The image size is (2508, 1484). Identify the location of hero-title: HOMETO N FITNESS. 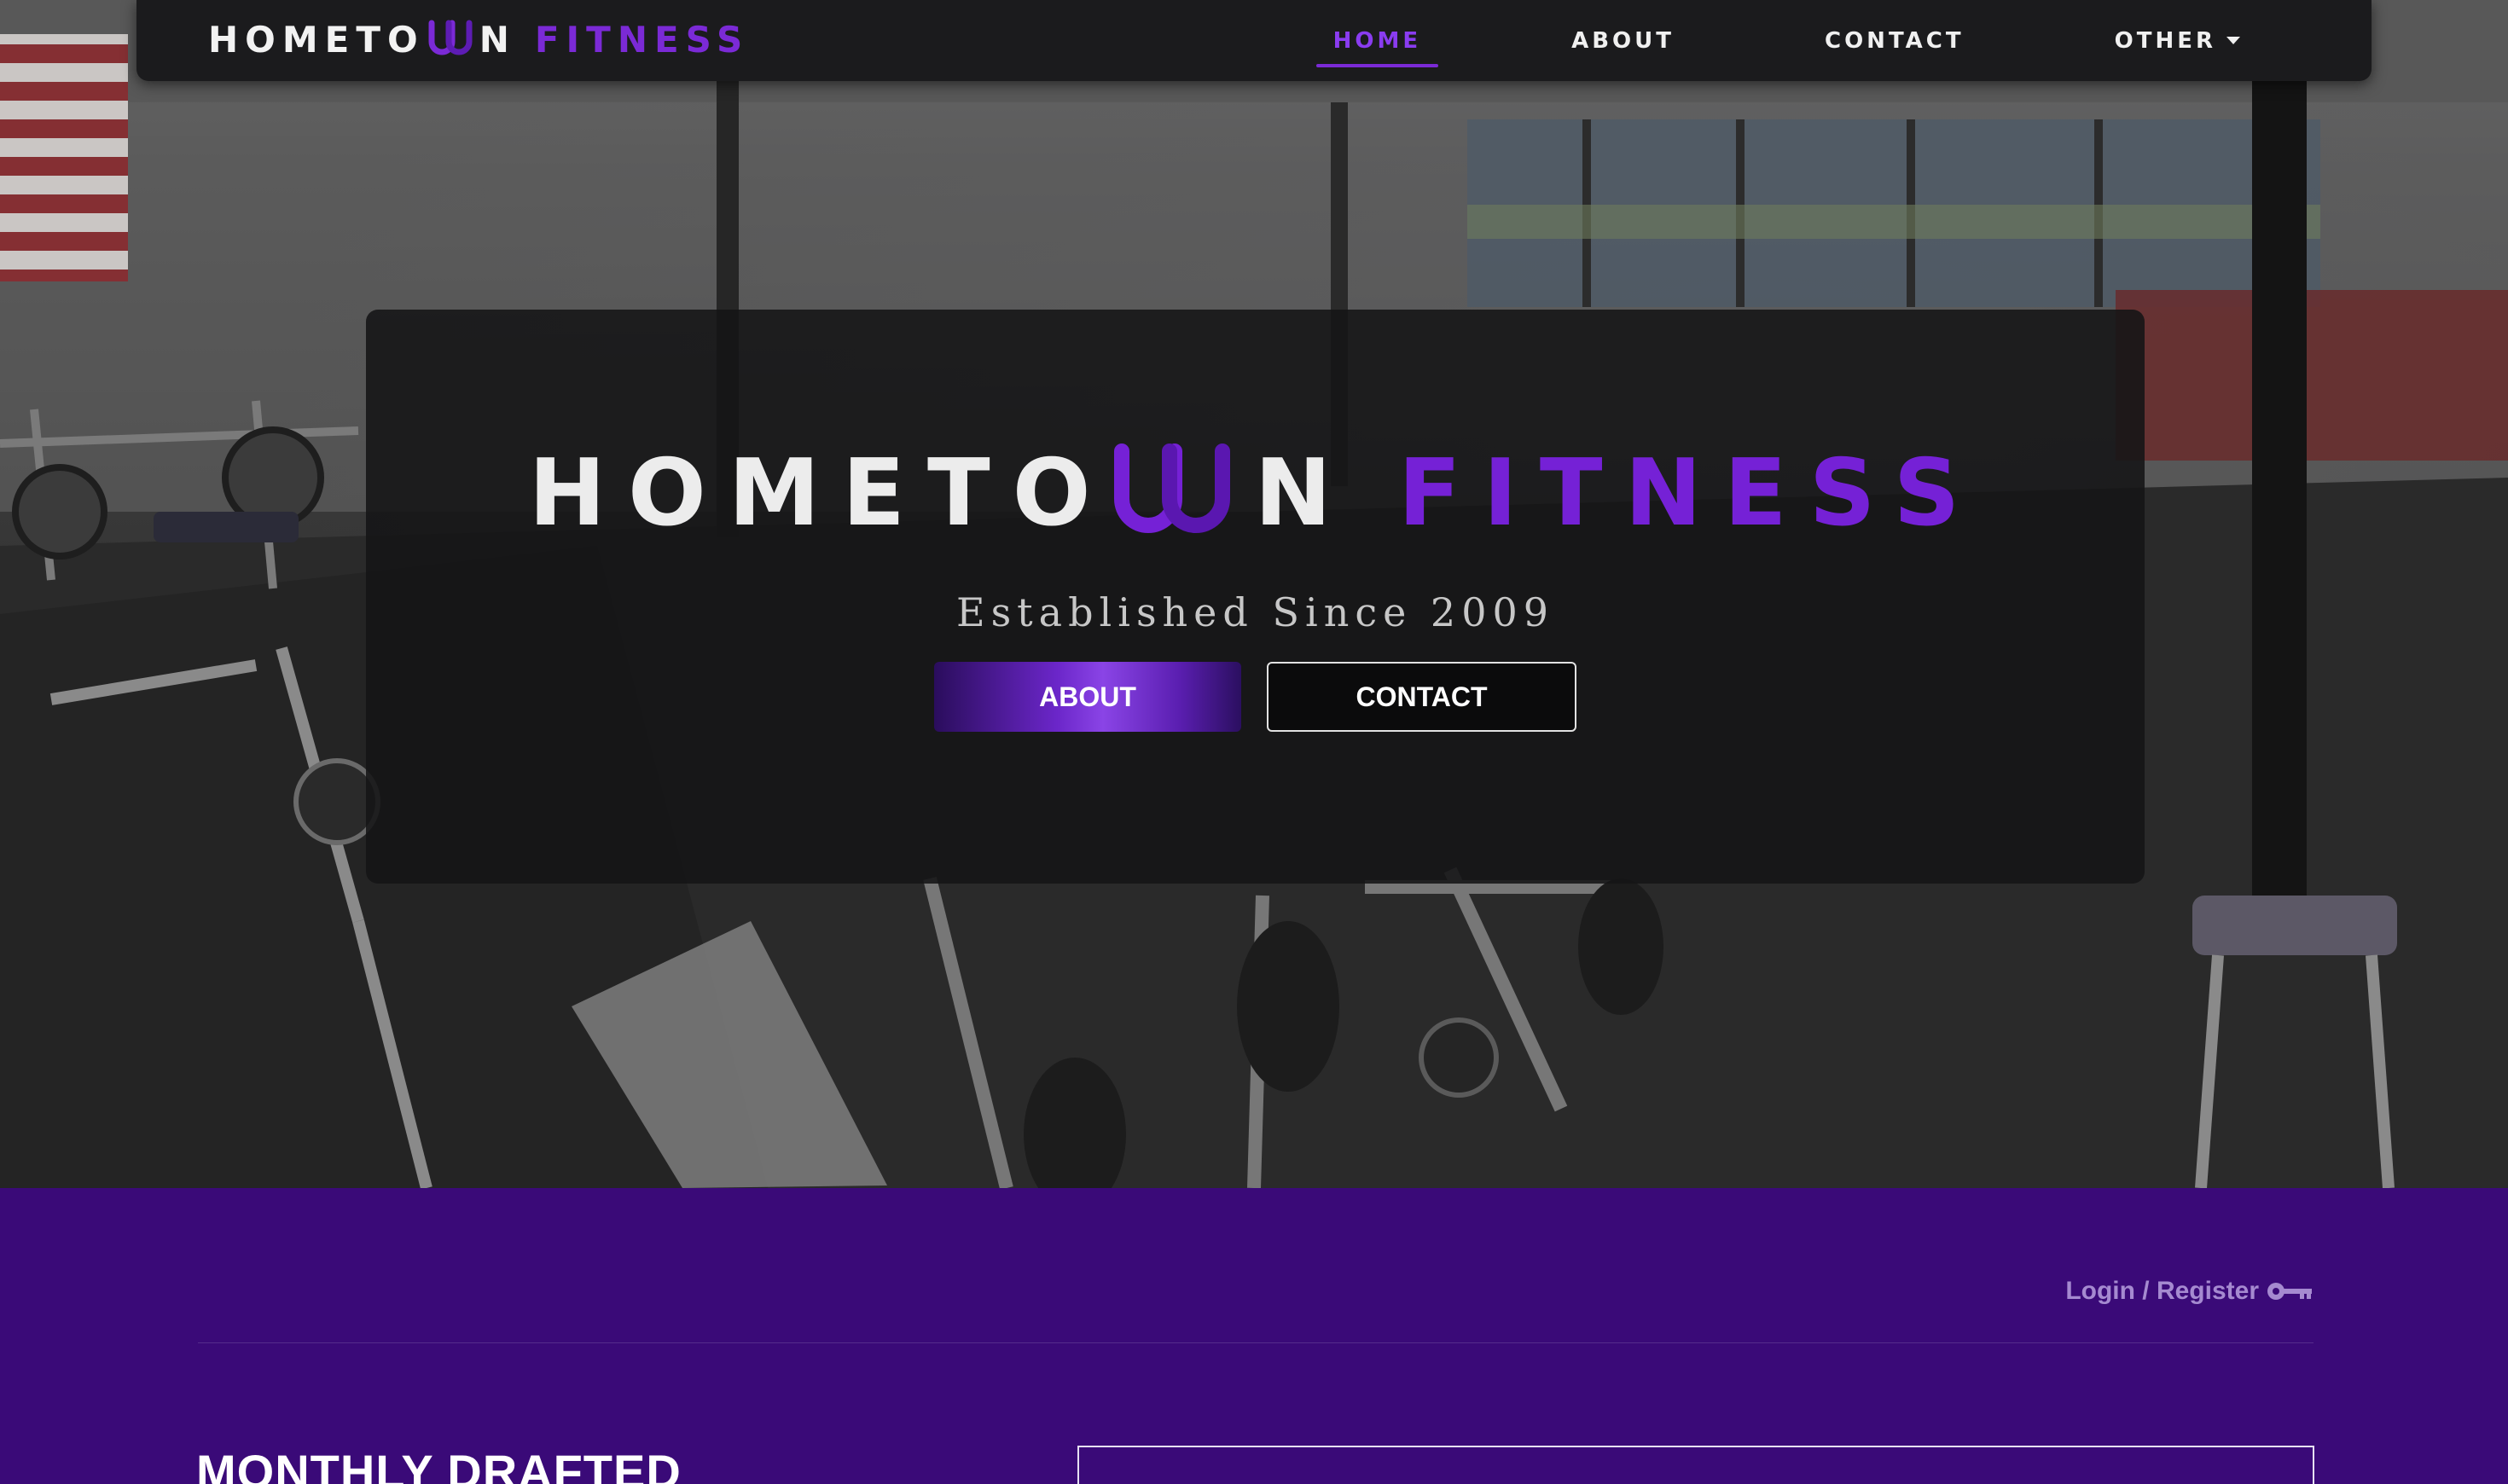
(1255, 493).